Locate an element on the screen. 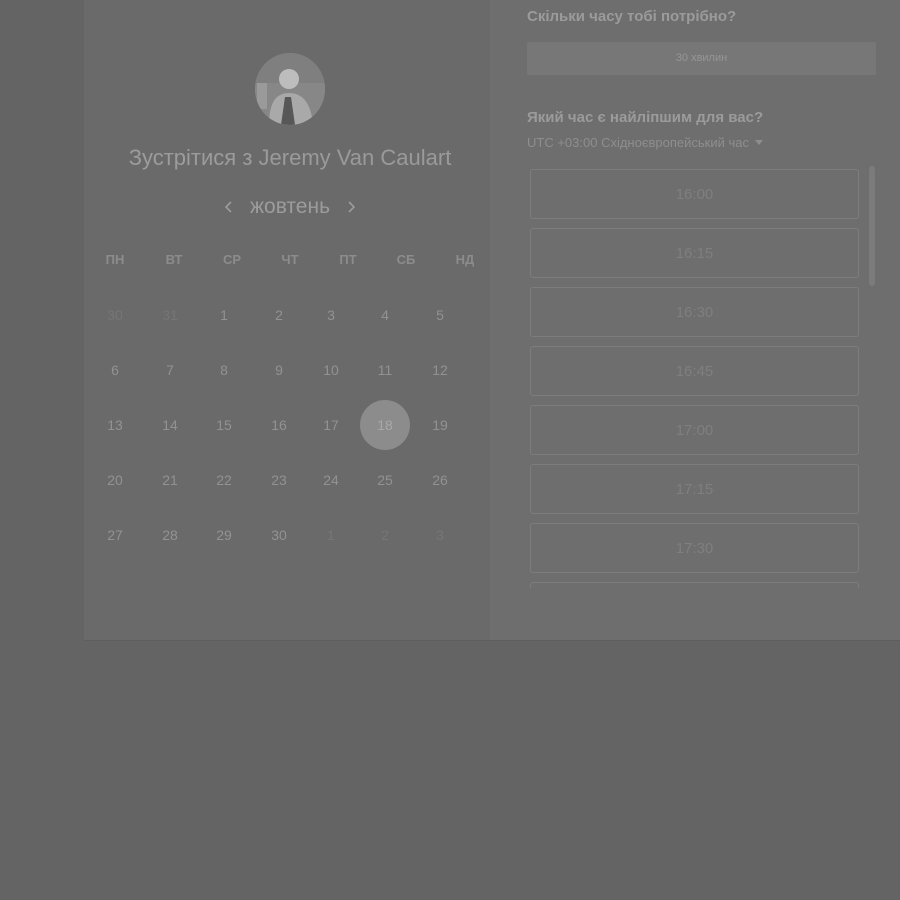 This screenshot has height=900, width=900. weekday-label: ПН is located at coordinates (115, 259).